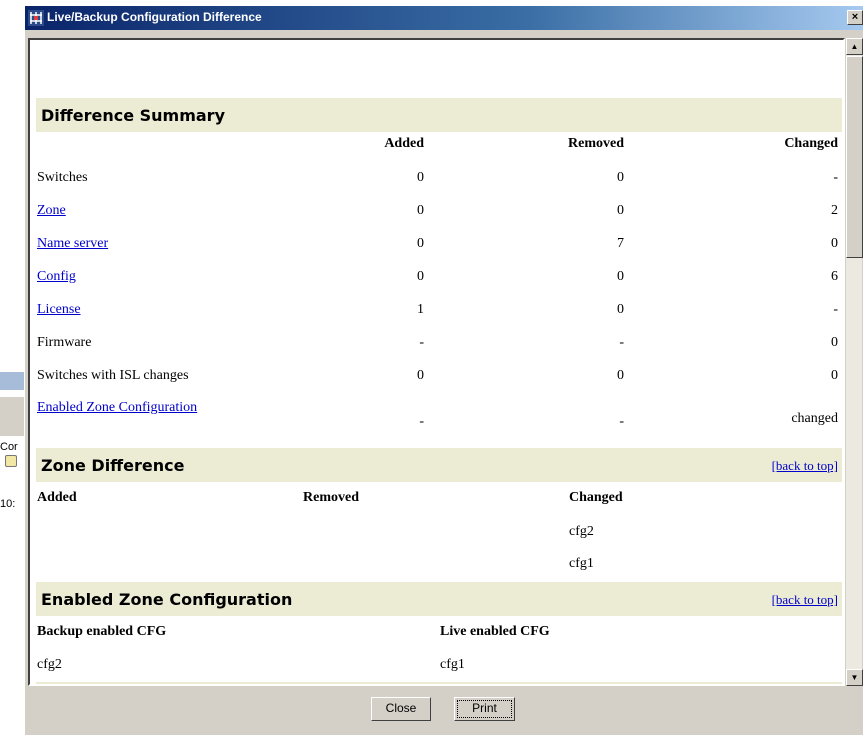 The image size is (863, 735). I want to click on background-window-fragment, so click(12, 436).